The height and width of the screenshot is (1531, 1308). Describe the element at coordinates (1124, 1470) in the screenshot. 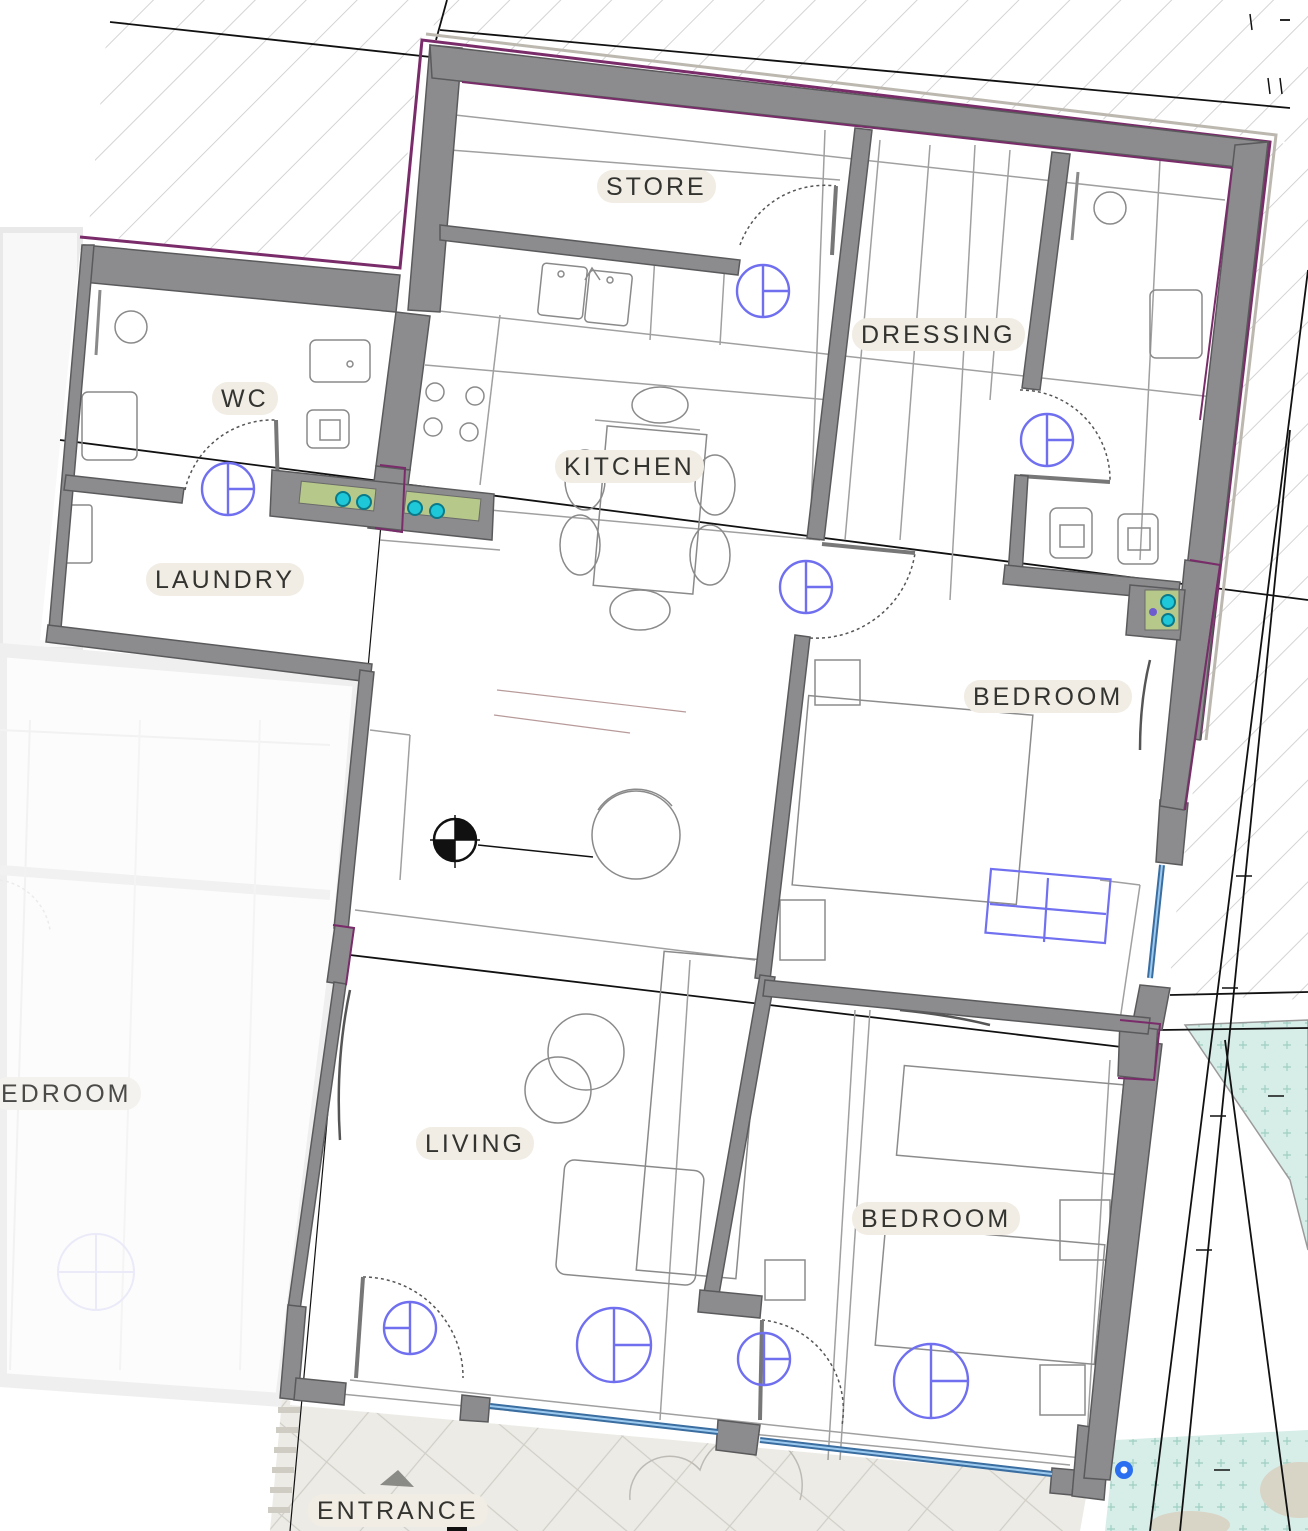

I see `location-pin-icon` at that location.